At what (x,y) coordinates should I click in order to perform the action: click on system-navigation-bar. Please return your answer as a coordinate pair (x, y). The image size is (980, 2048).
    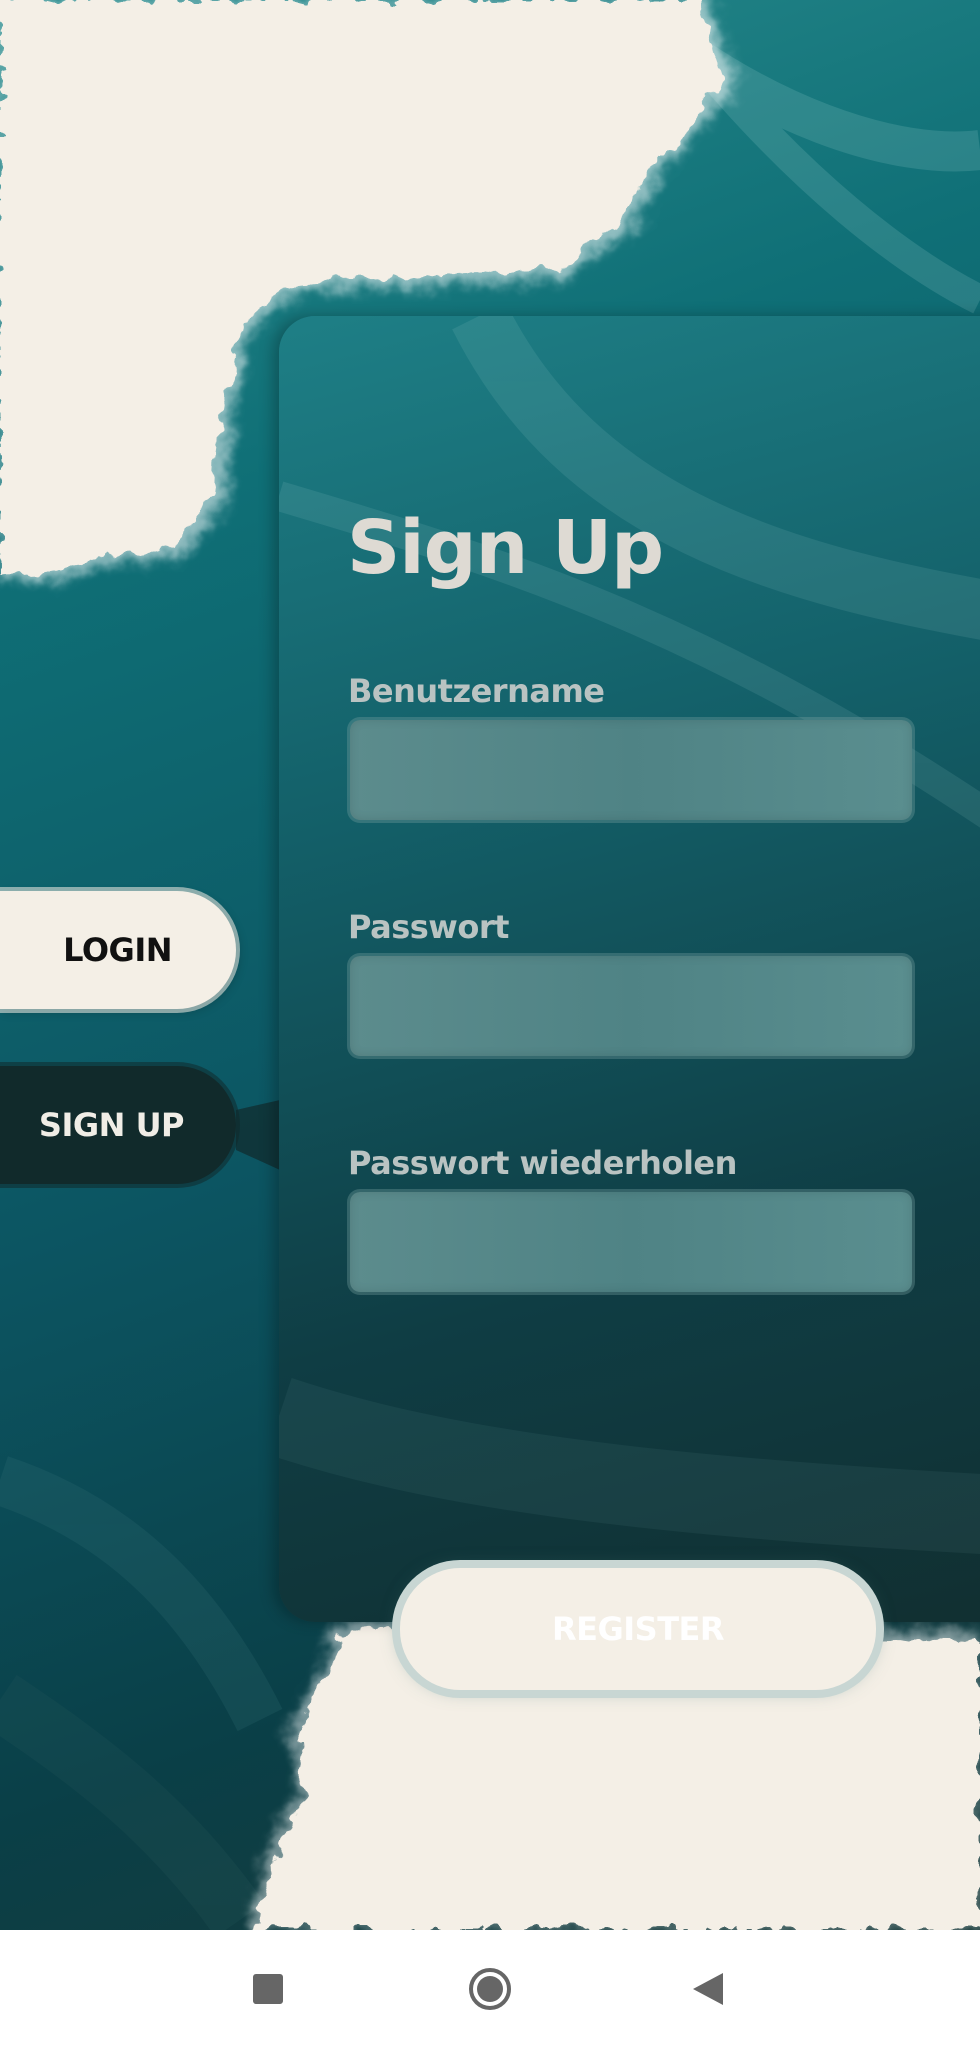
    Looking at the image, I should click on (490, 1989).